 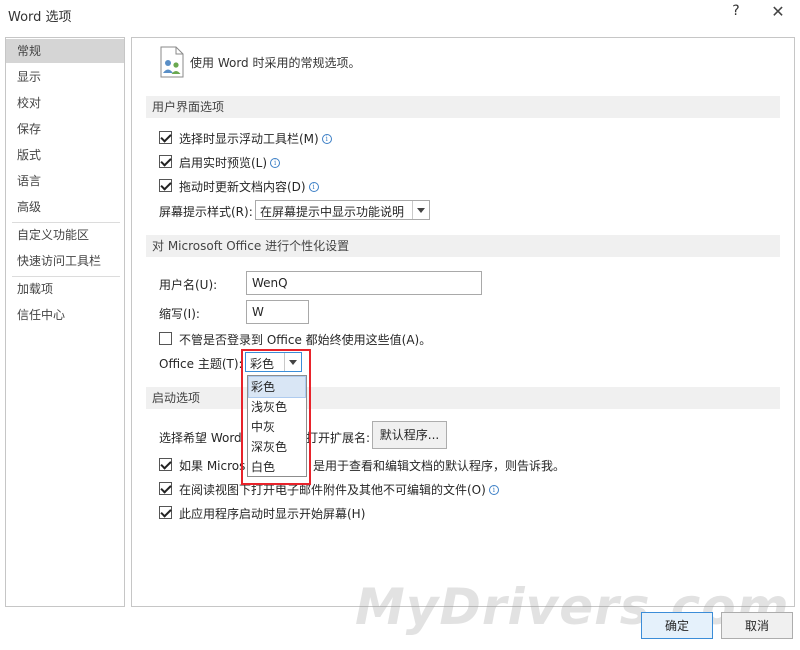 I want to click on sidebar-item-layout: 版式, so click(x=65, y=155).